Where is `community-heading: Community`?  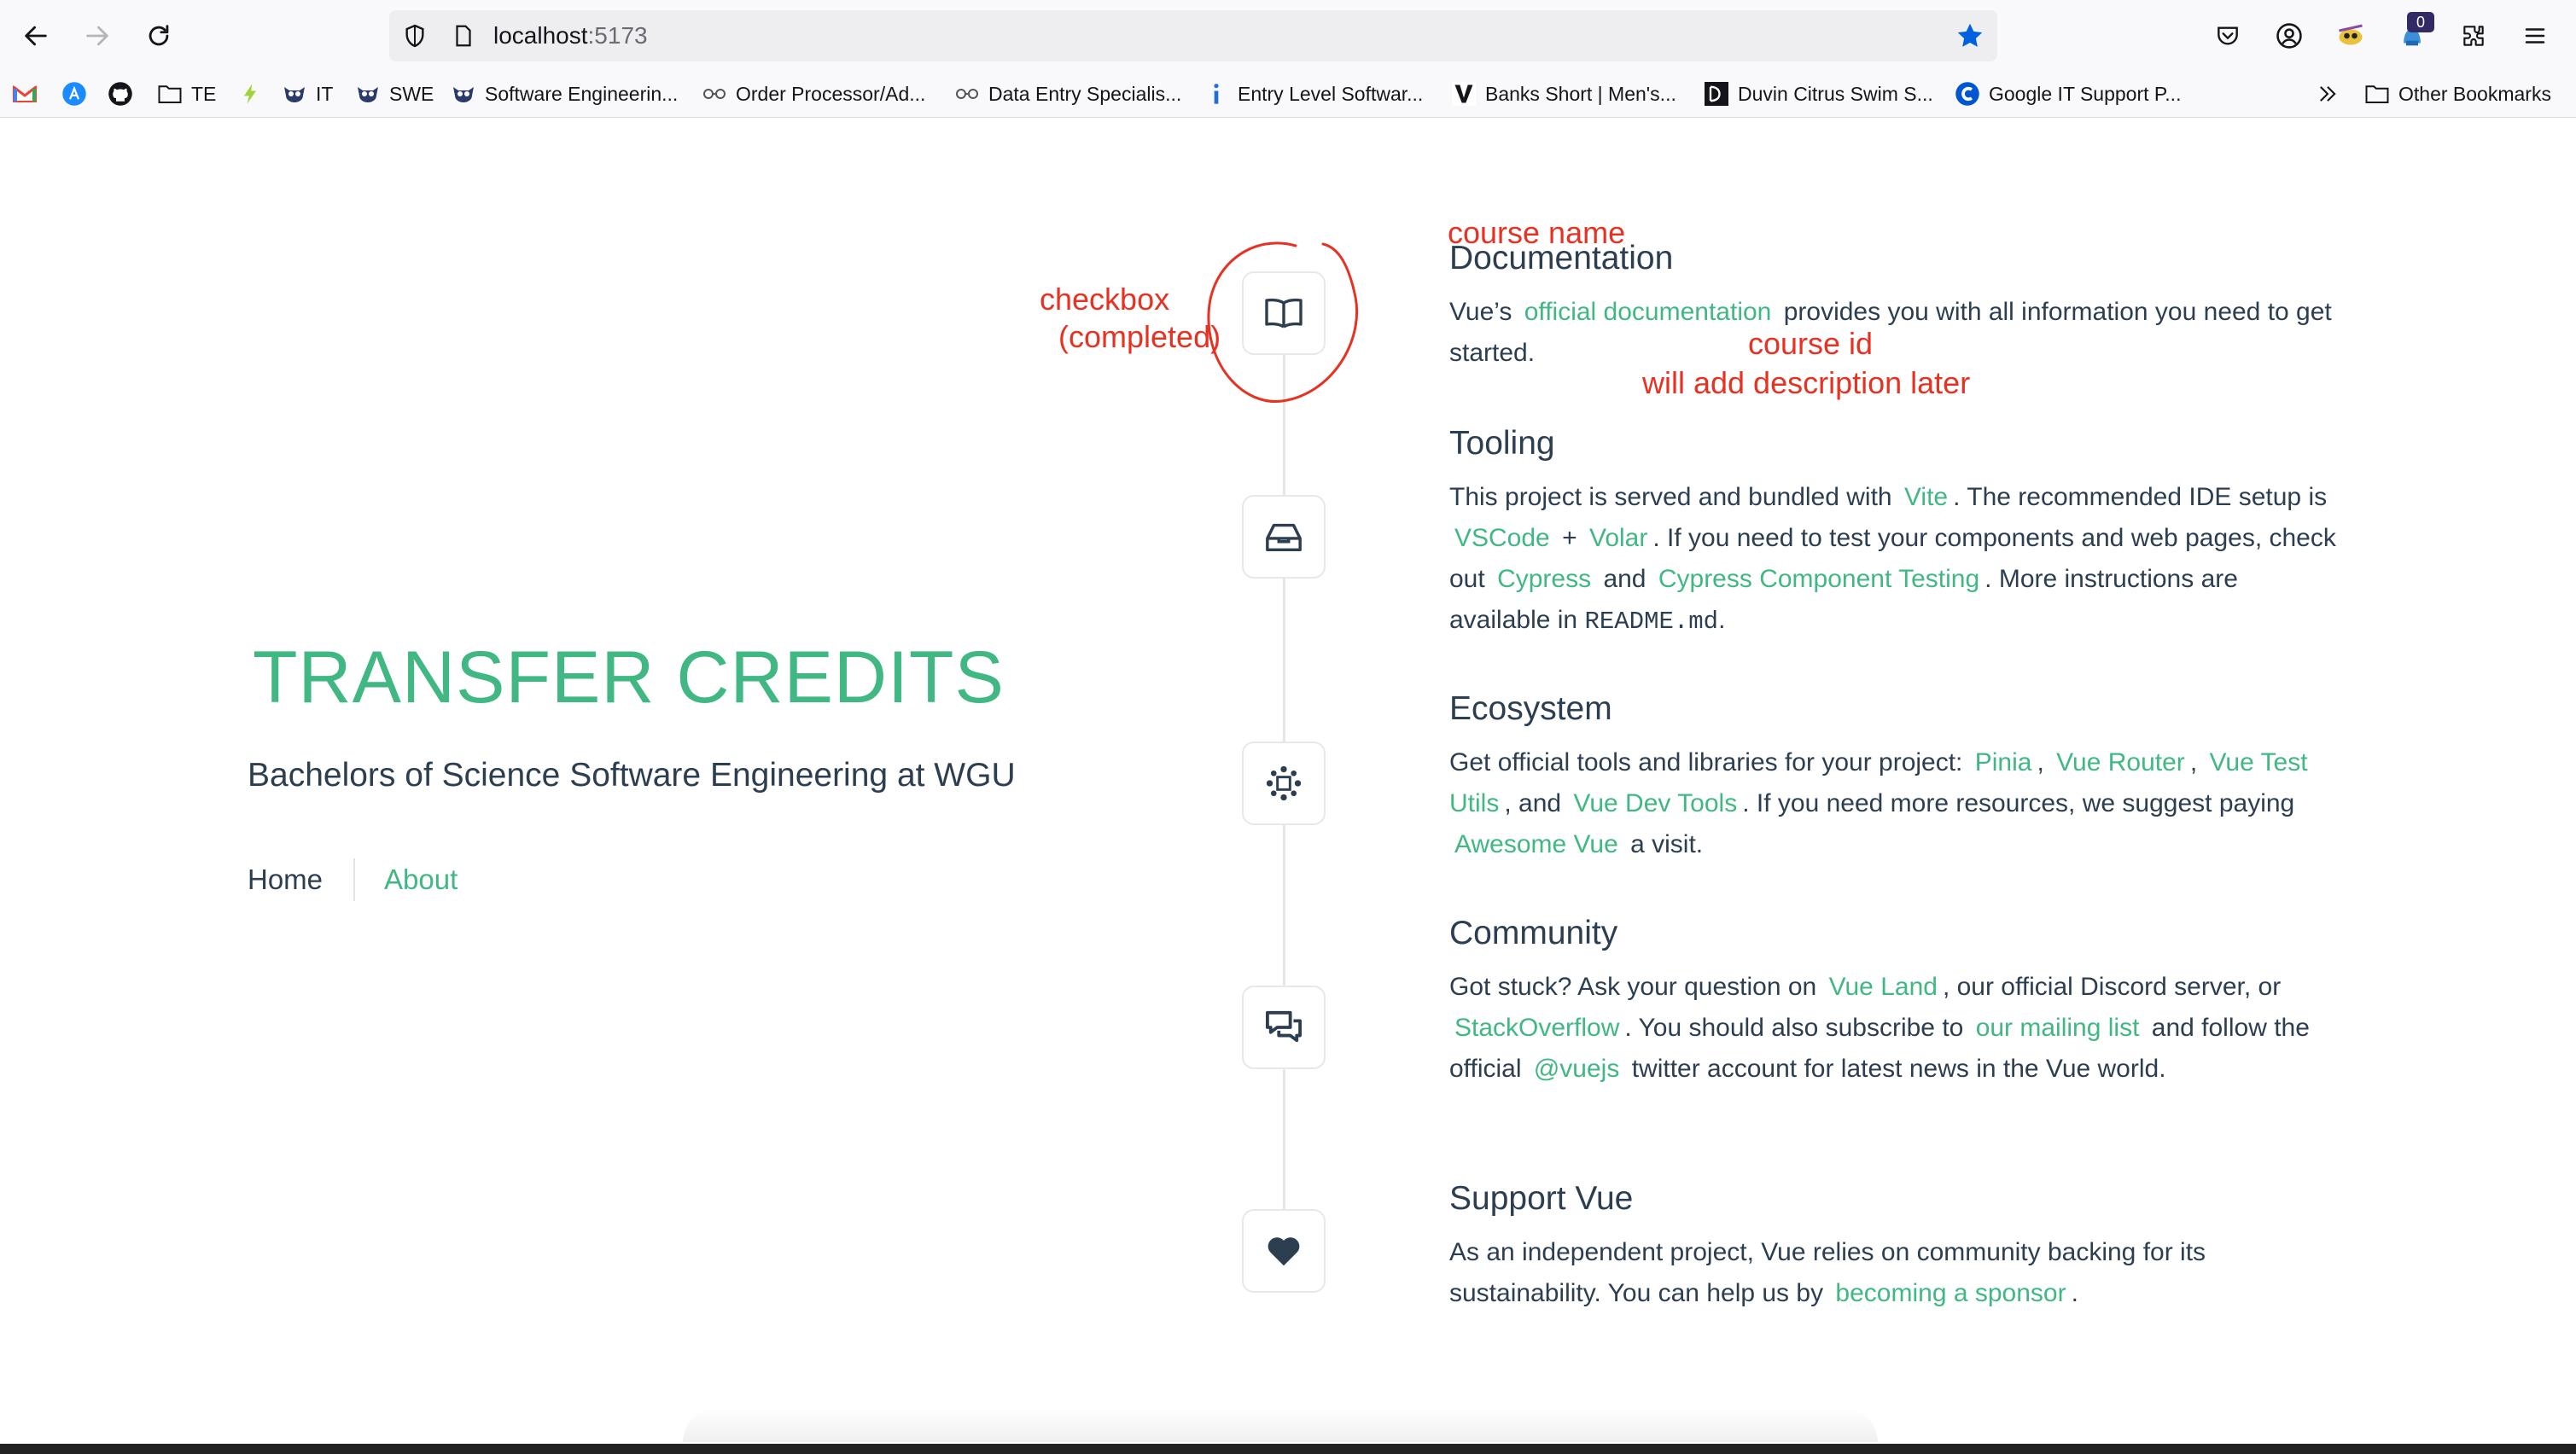 community-heading: Community is located at coordinates (1533, 933).